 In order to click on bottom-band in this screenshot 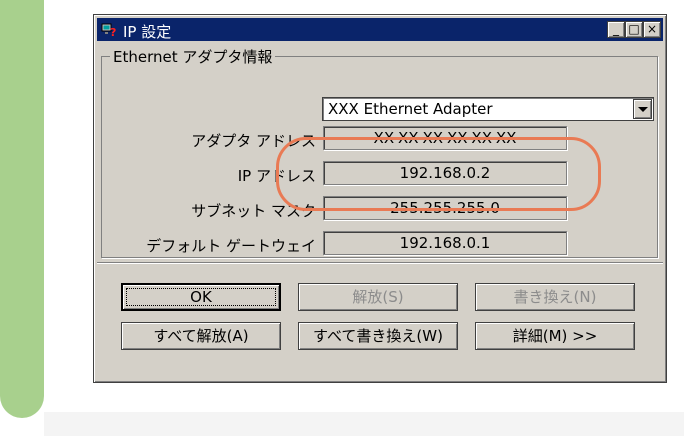, I will do `click(364, 424)`.